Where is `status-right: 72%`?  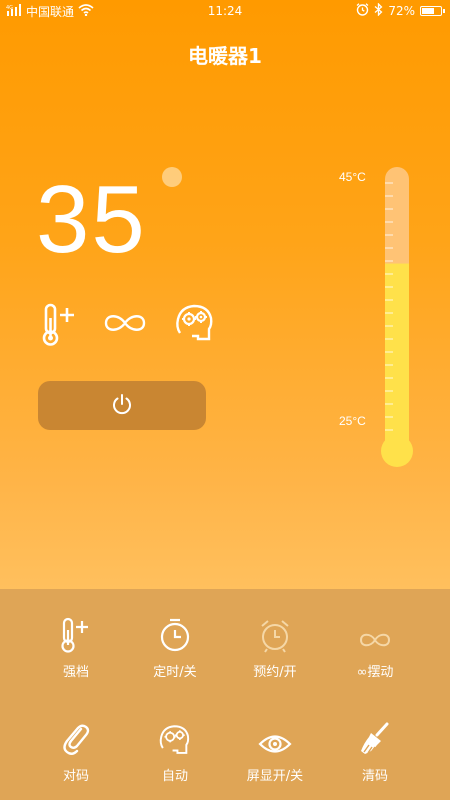 status-right: 72% is located at coordinates (400, 10).